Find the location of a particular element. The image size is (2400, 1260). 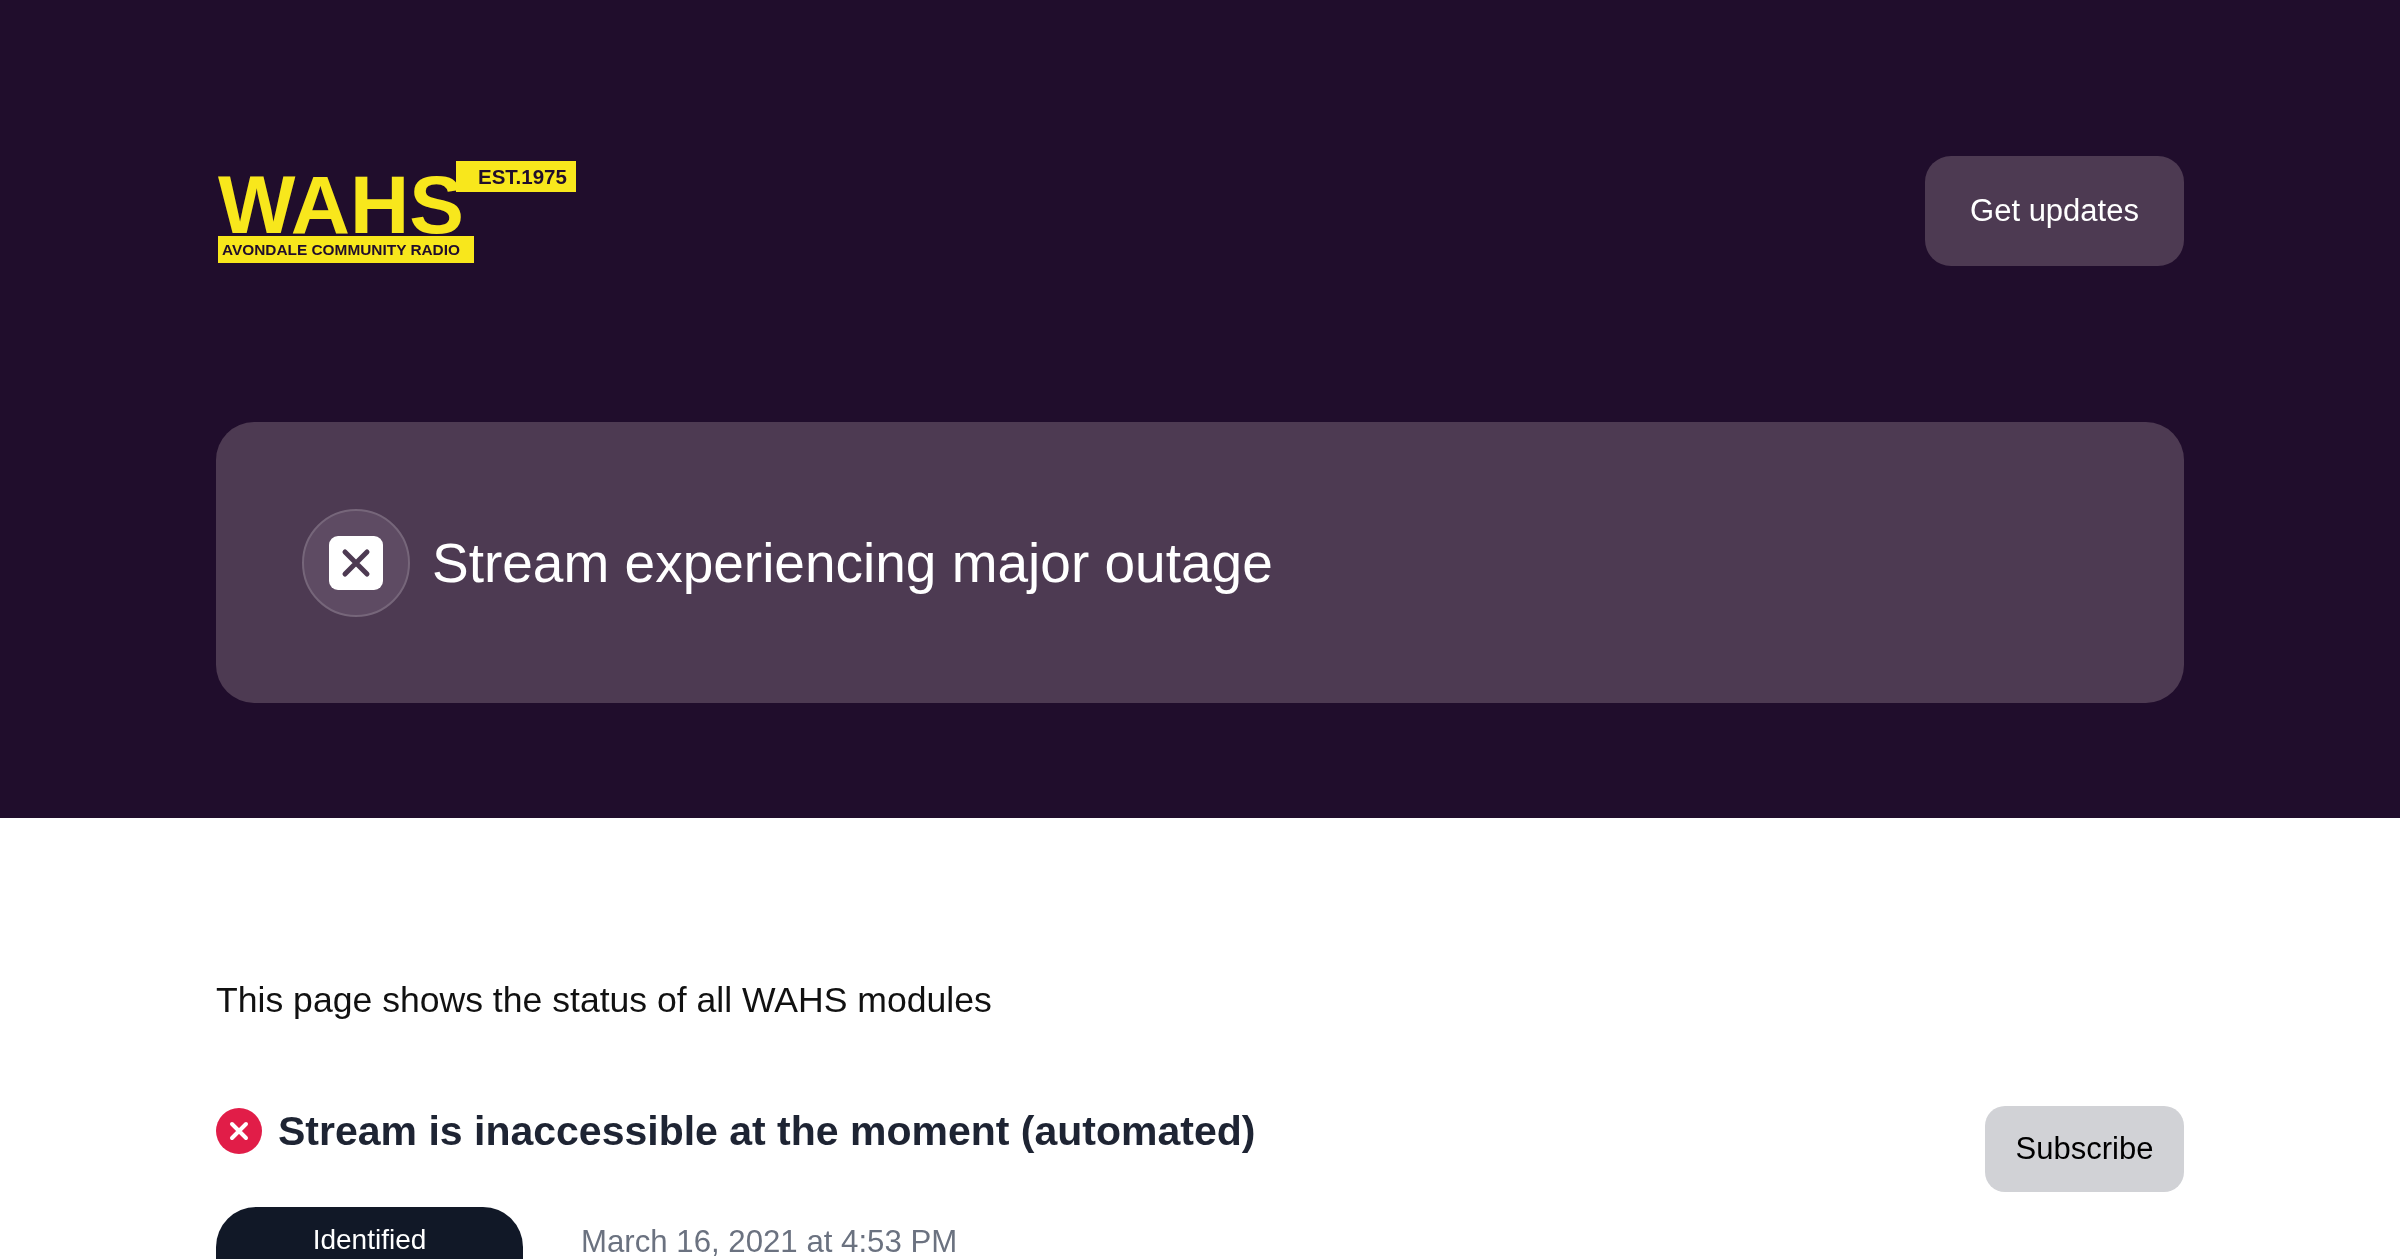

subscribe-button: Subscribe is located at coordinates (2084, 1149).